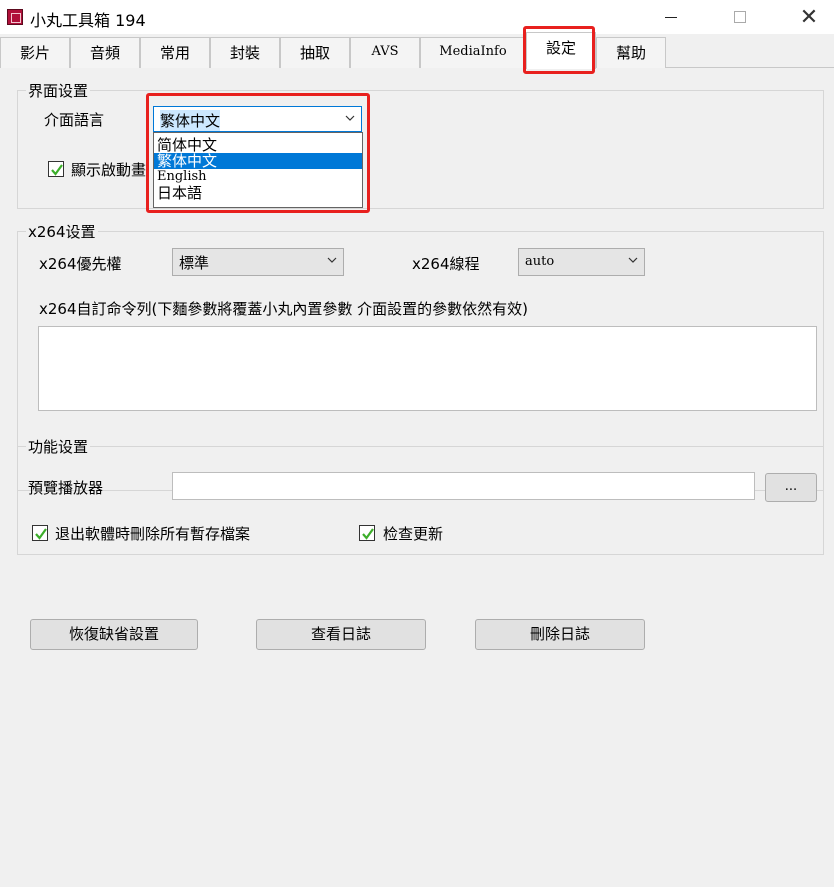 Image resolution: width=834 pixels, height=887 pixels. Describe the element at coordinates (258, 193) in the screenshot. I see `language-option-japanese: 日本語` at that location.